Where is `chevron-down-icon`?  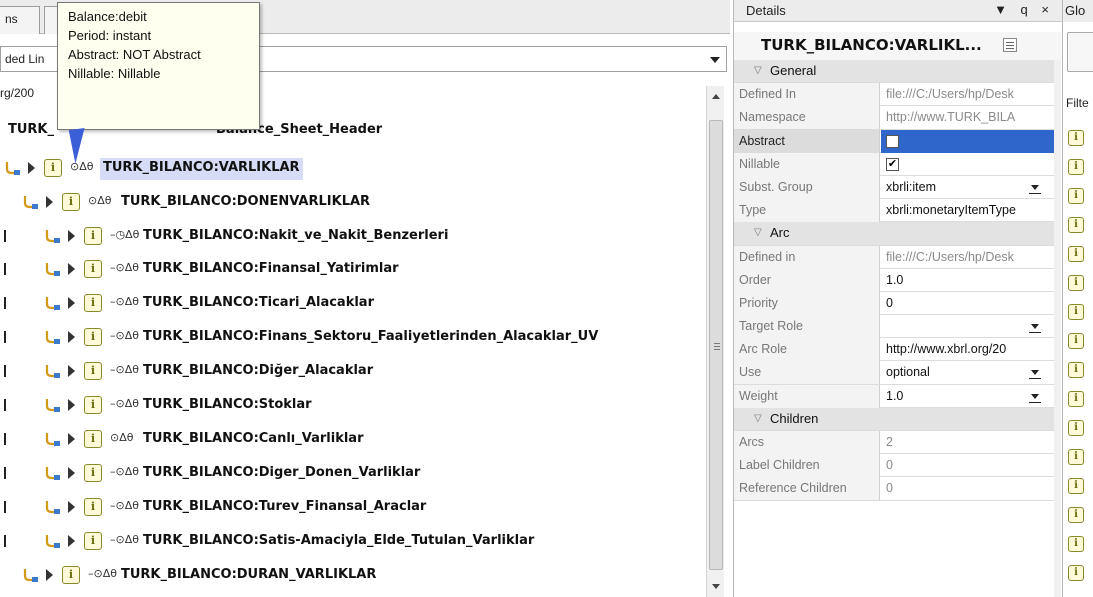
chevron-down-icon is located at coordinates (715, 60).